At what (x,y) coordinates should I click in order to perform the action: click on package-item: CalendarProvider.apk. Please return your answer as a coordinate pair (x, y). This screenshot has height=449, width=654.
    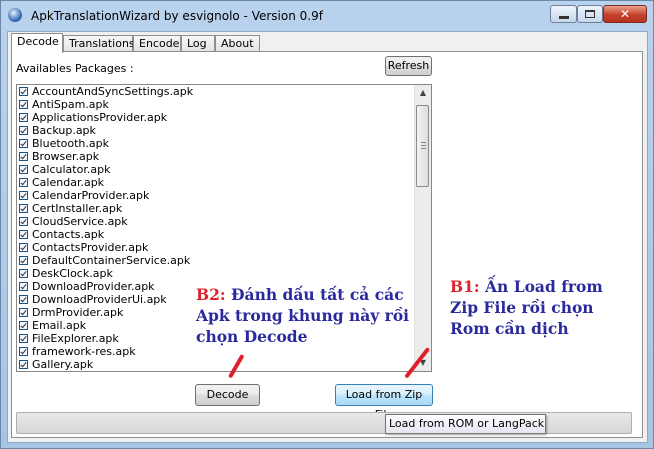
    Looking at the image, I should click on (224, 195).